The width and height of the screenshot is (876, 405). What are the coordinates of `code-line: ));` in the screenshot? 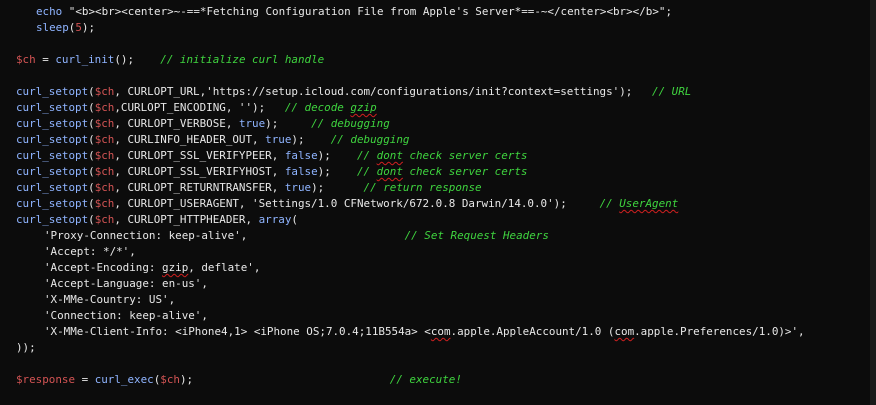 It's located at (446, 348).